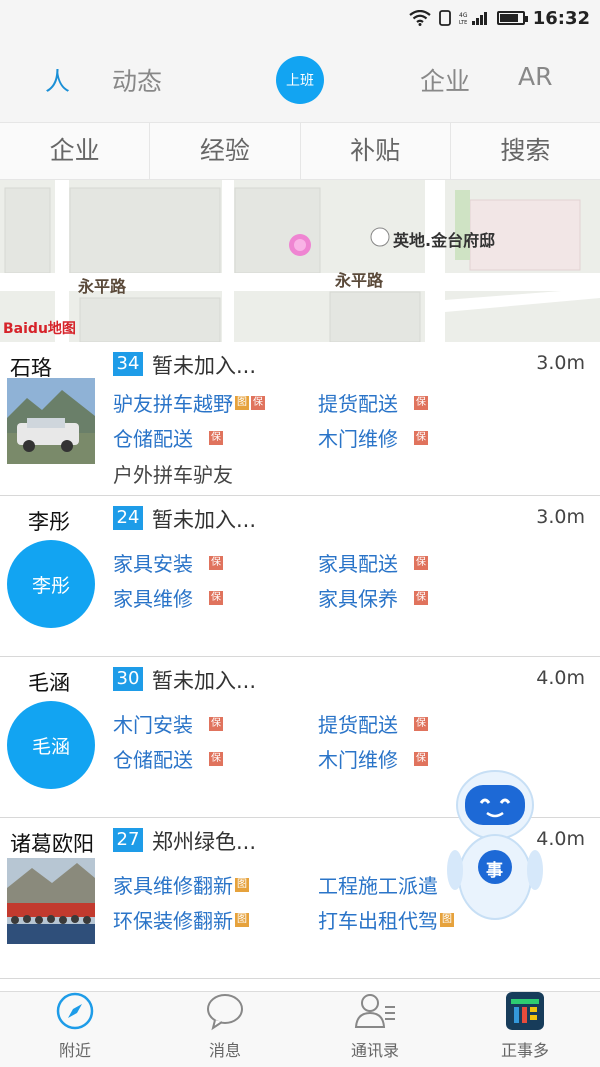  I want to click on user-name: 毛涵, so click(49, 683).